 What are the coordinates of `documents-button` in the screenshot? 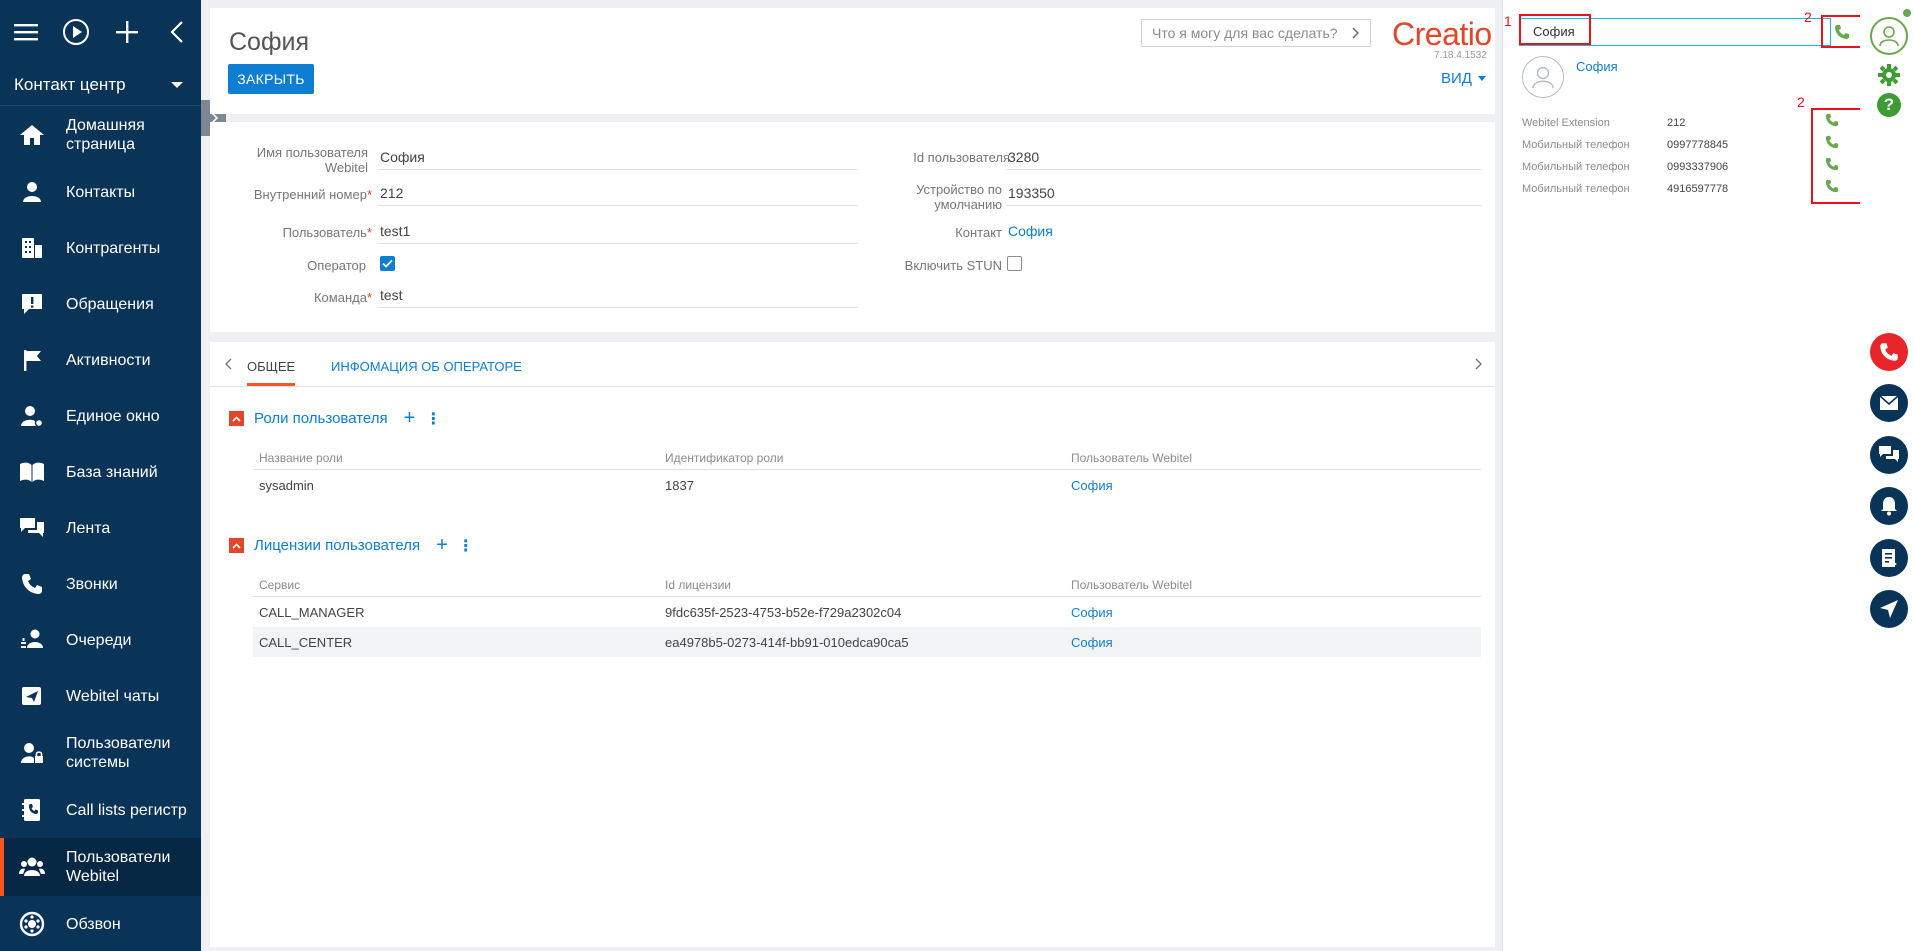 It's located at (1889, 558).